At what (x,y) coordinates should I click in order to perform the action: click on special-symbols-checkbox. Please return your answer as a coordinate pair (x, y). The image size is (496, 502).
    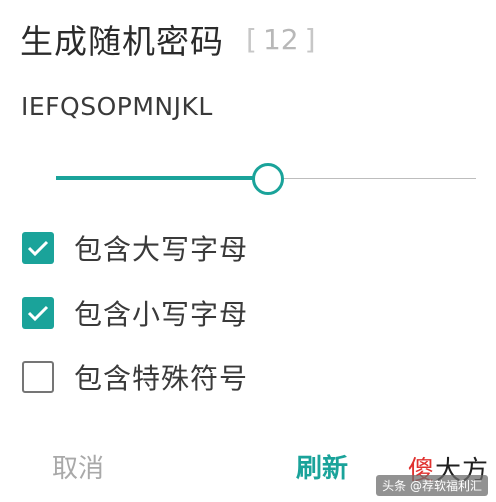
    Looking at the image, I should click on (38, 377).